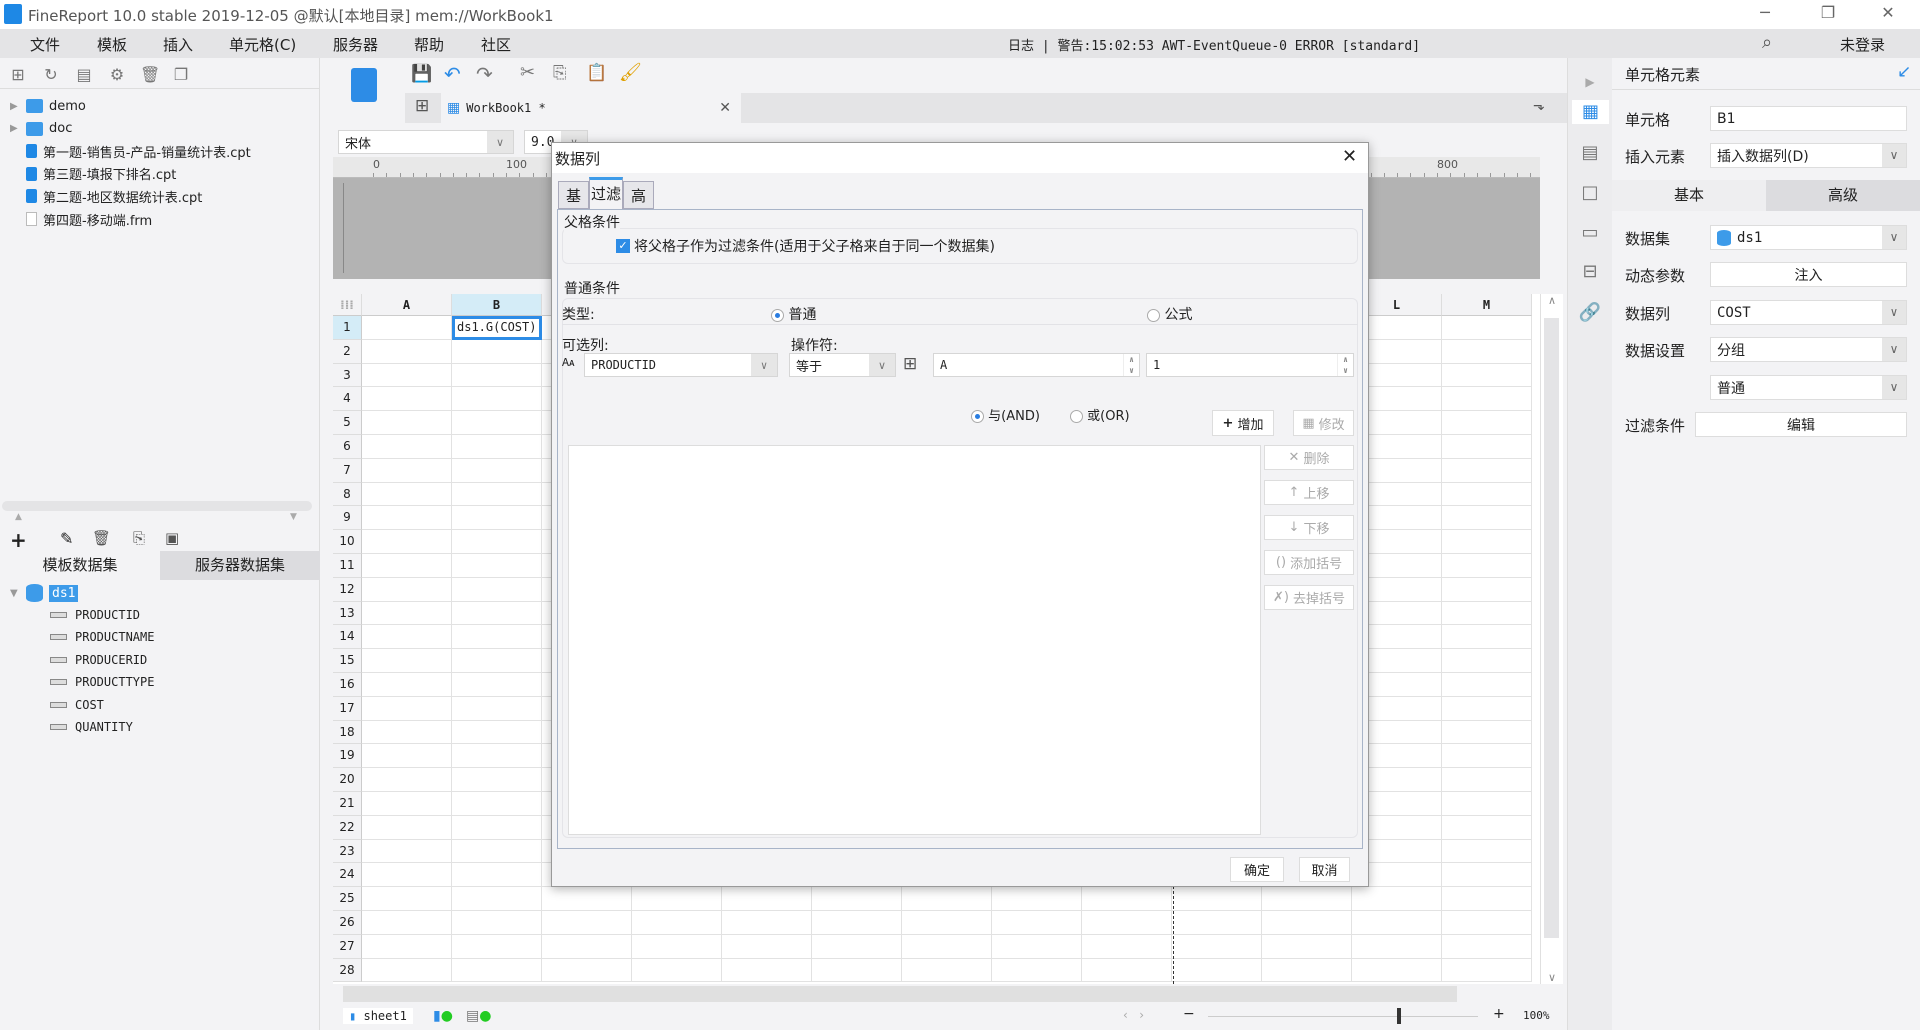  I want to click on ok-button: 确定, so click(1257, 869).